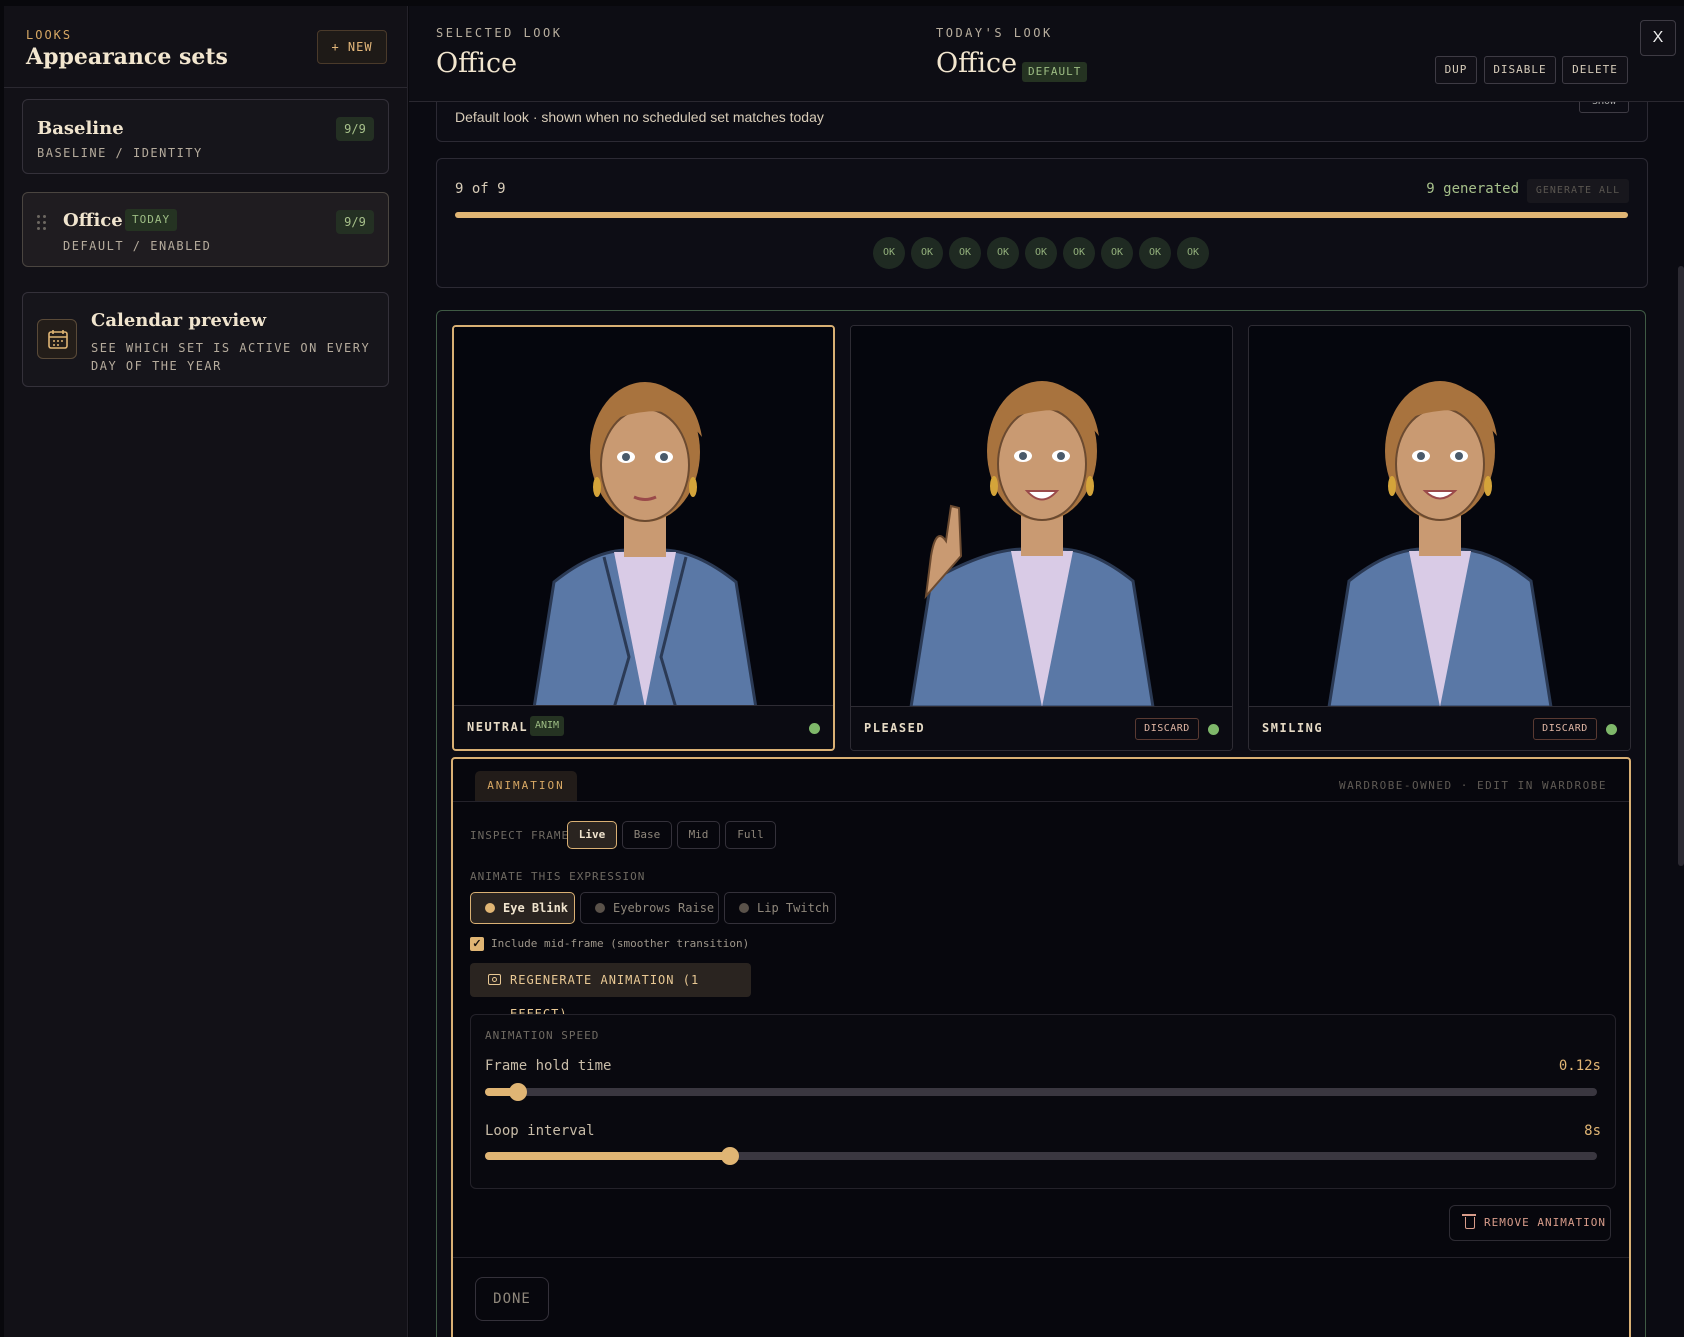  I want to click on generated-count: 9 generated, so click(1472, 189).